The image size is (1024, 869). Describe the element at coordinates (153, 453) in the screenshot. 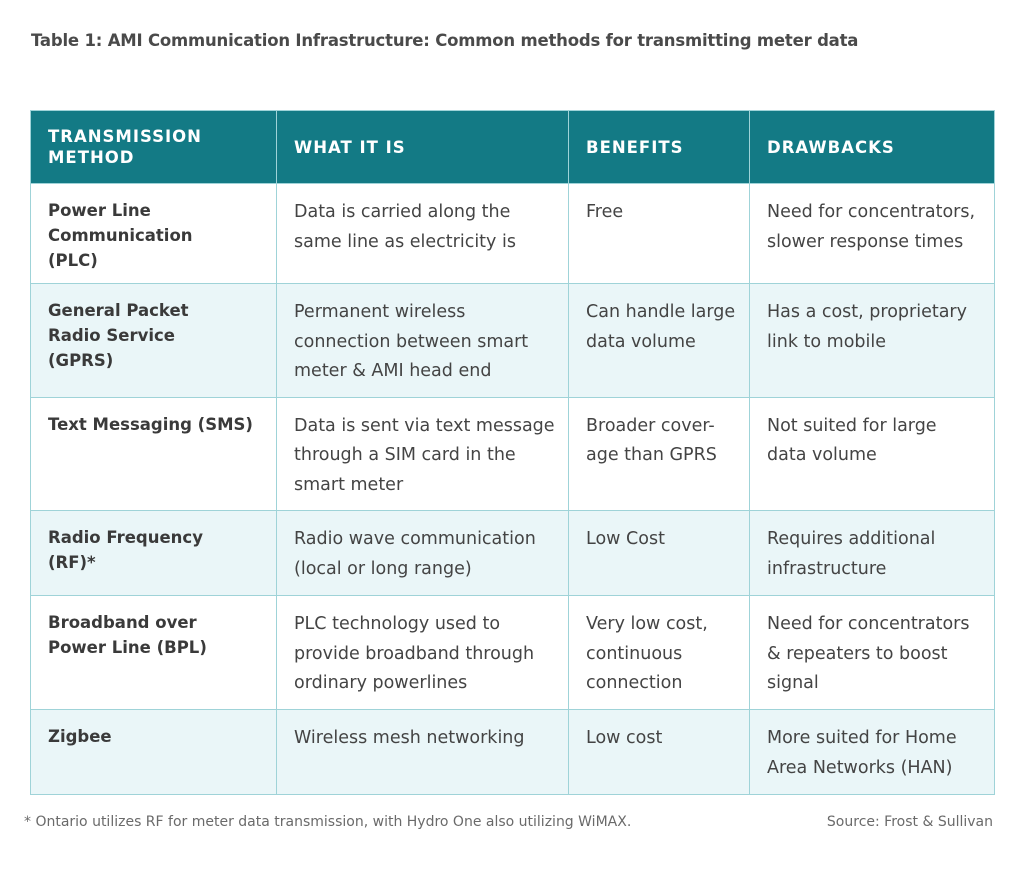

I see `method-cell: Text Messaging (SMS)` at that location.